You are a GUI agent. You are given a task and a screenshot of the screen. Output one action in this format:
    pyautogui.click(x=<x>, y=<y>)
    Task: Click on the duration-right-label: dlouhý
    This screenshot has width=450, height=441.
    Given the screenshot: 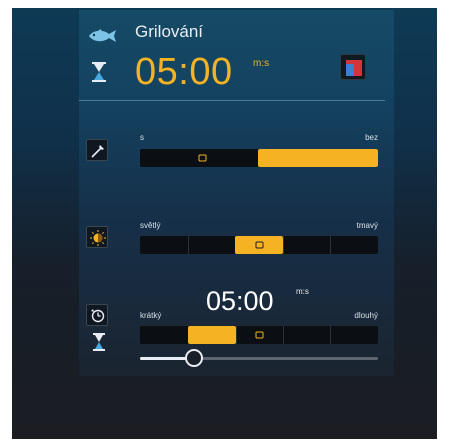 What is the action you would take?
    pyautogui.click(x=366, y=315)
    